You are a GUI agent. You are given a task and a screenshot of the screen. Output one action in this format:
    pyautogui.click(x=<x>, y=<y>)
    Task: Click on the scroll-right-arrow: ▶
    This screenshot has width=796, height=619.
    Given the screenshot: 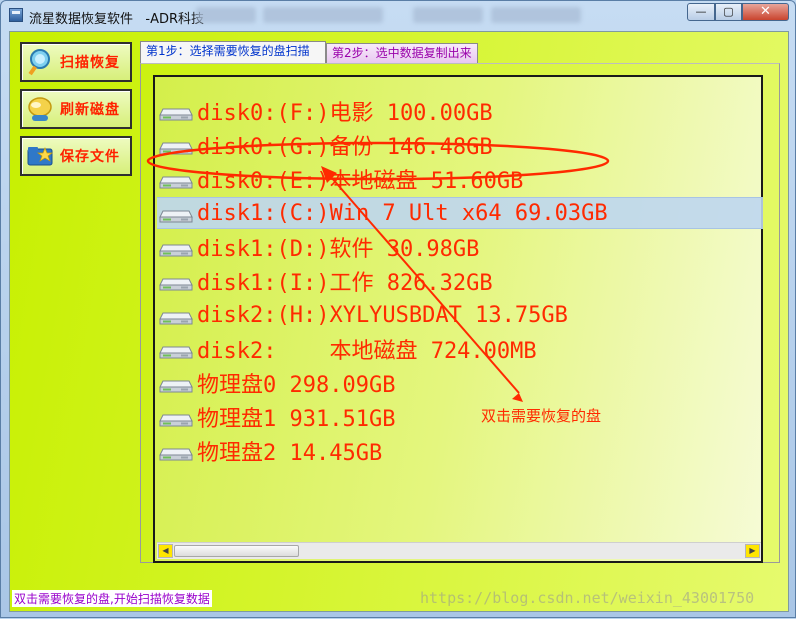 What is the action you would take?
    pyautogui.click(x=752, y=551)
    